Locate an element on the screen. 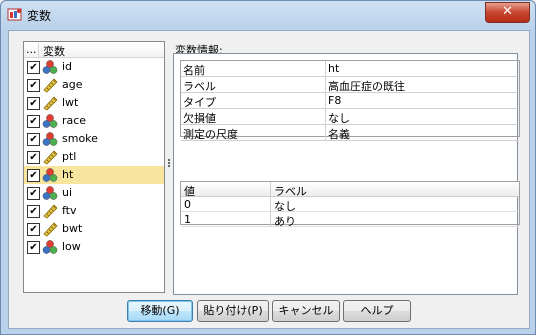 The image size is (536, 335). variable-item-low: ✔ low is located at coordinates (94, 247).